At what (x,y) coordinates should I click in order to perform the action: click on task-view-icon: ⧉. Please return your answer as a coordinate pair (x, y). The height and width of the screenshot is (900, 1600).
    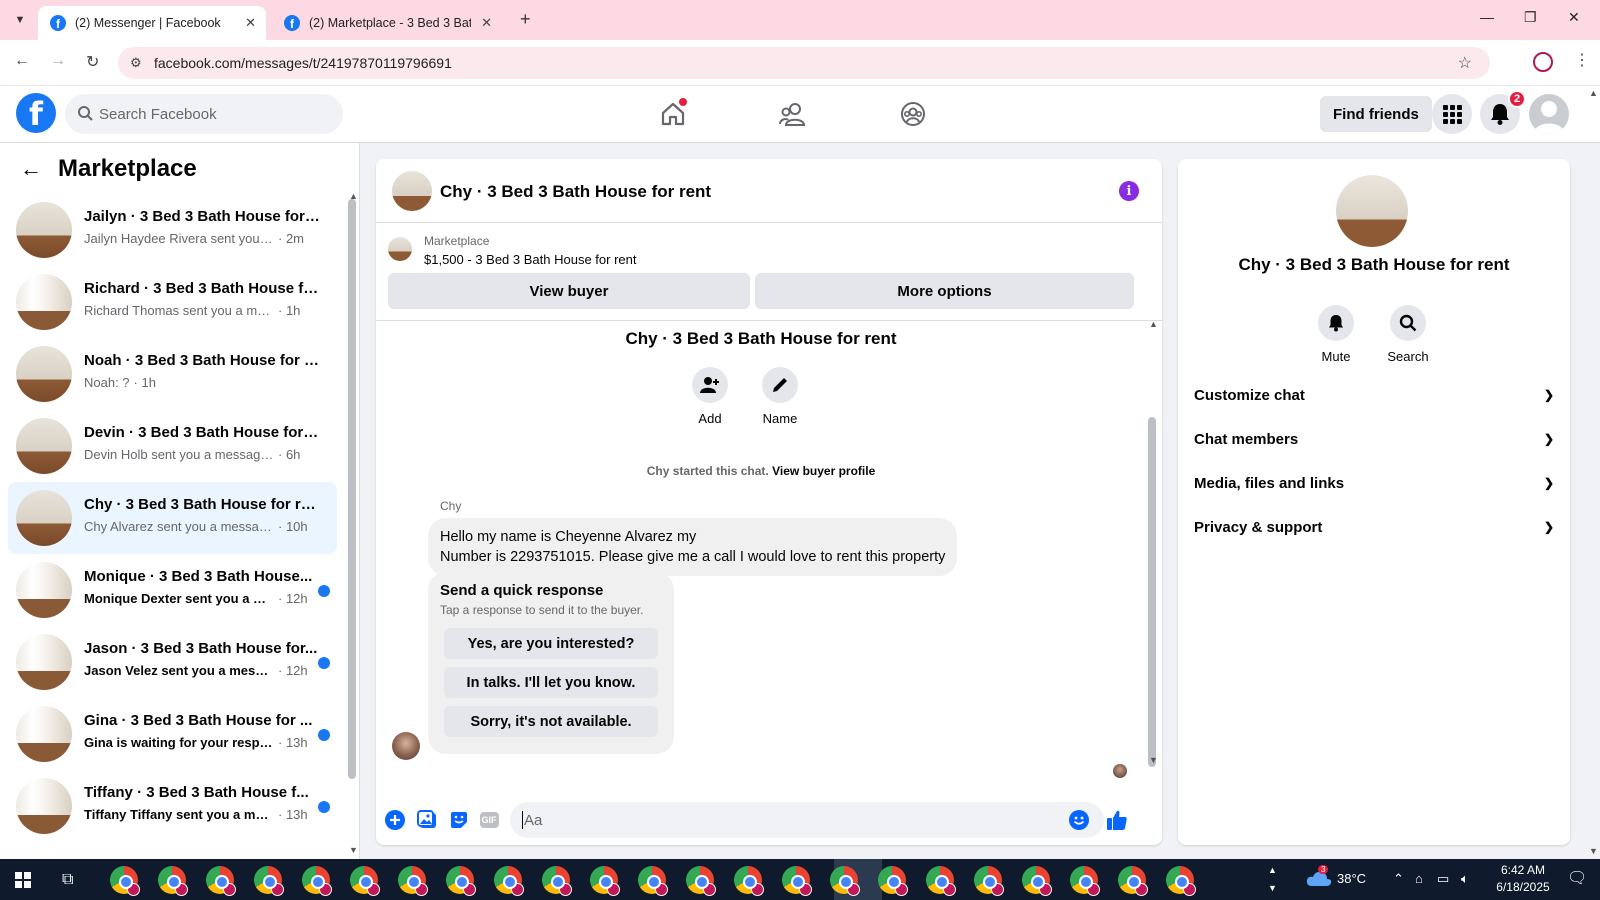
    Looking at the image, I should click on (67, 880).